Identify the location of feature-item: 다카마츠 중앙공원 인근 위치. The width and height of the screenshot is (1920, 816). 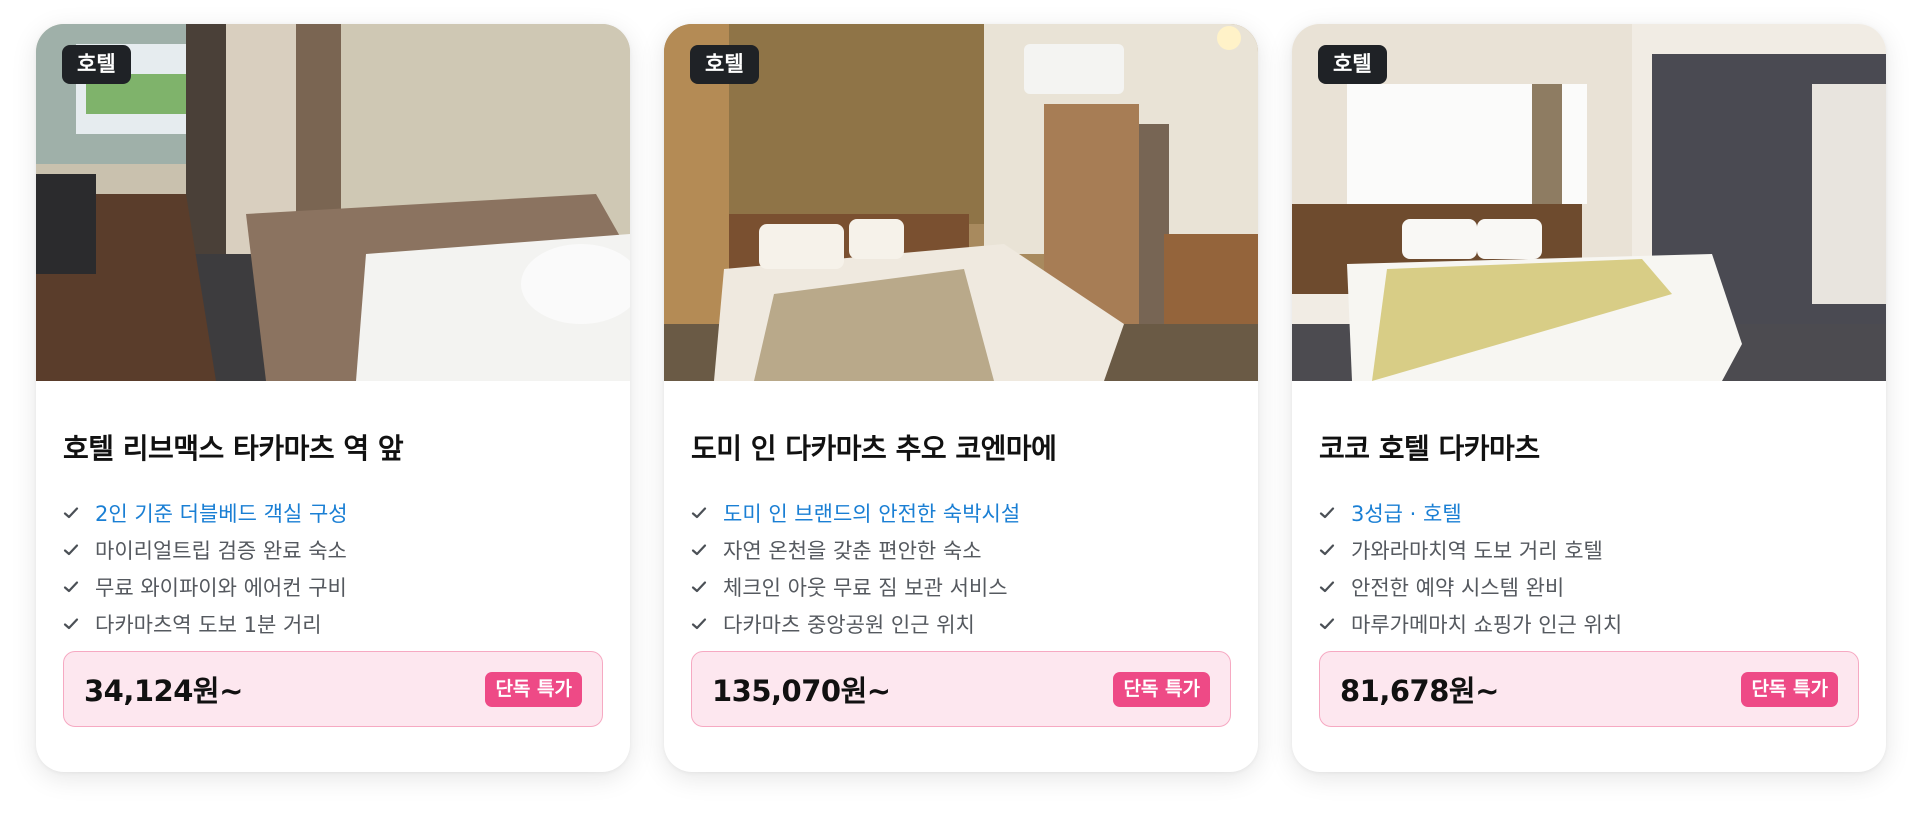
(855, 623).